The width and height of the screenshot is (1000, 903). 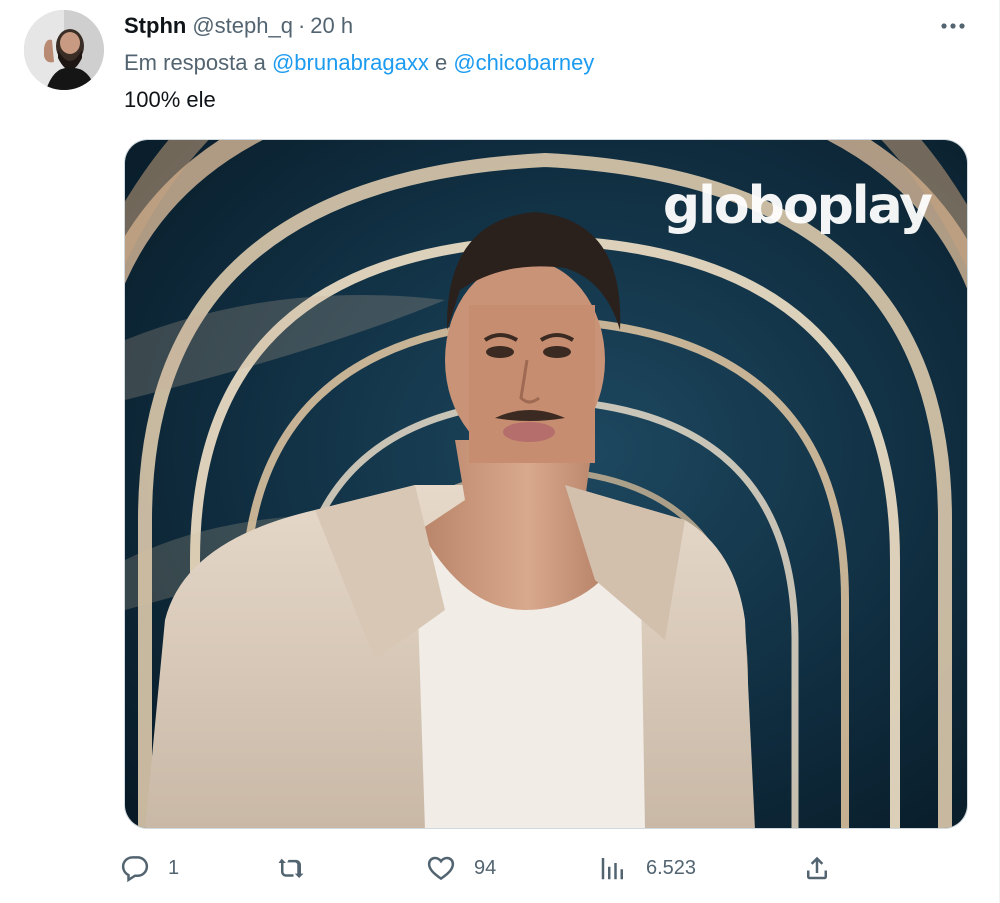 What do you see at coordinates (350, 62) in the screenshot?
I see `mention-link-1: @brunabragaxx` at bounding box center [350, 62].